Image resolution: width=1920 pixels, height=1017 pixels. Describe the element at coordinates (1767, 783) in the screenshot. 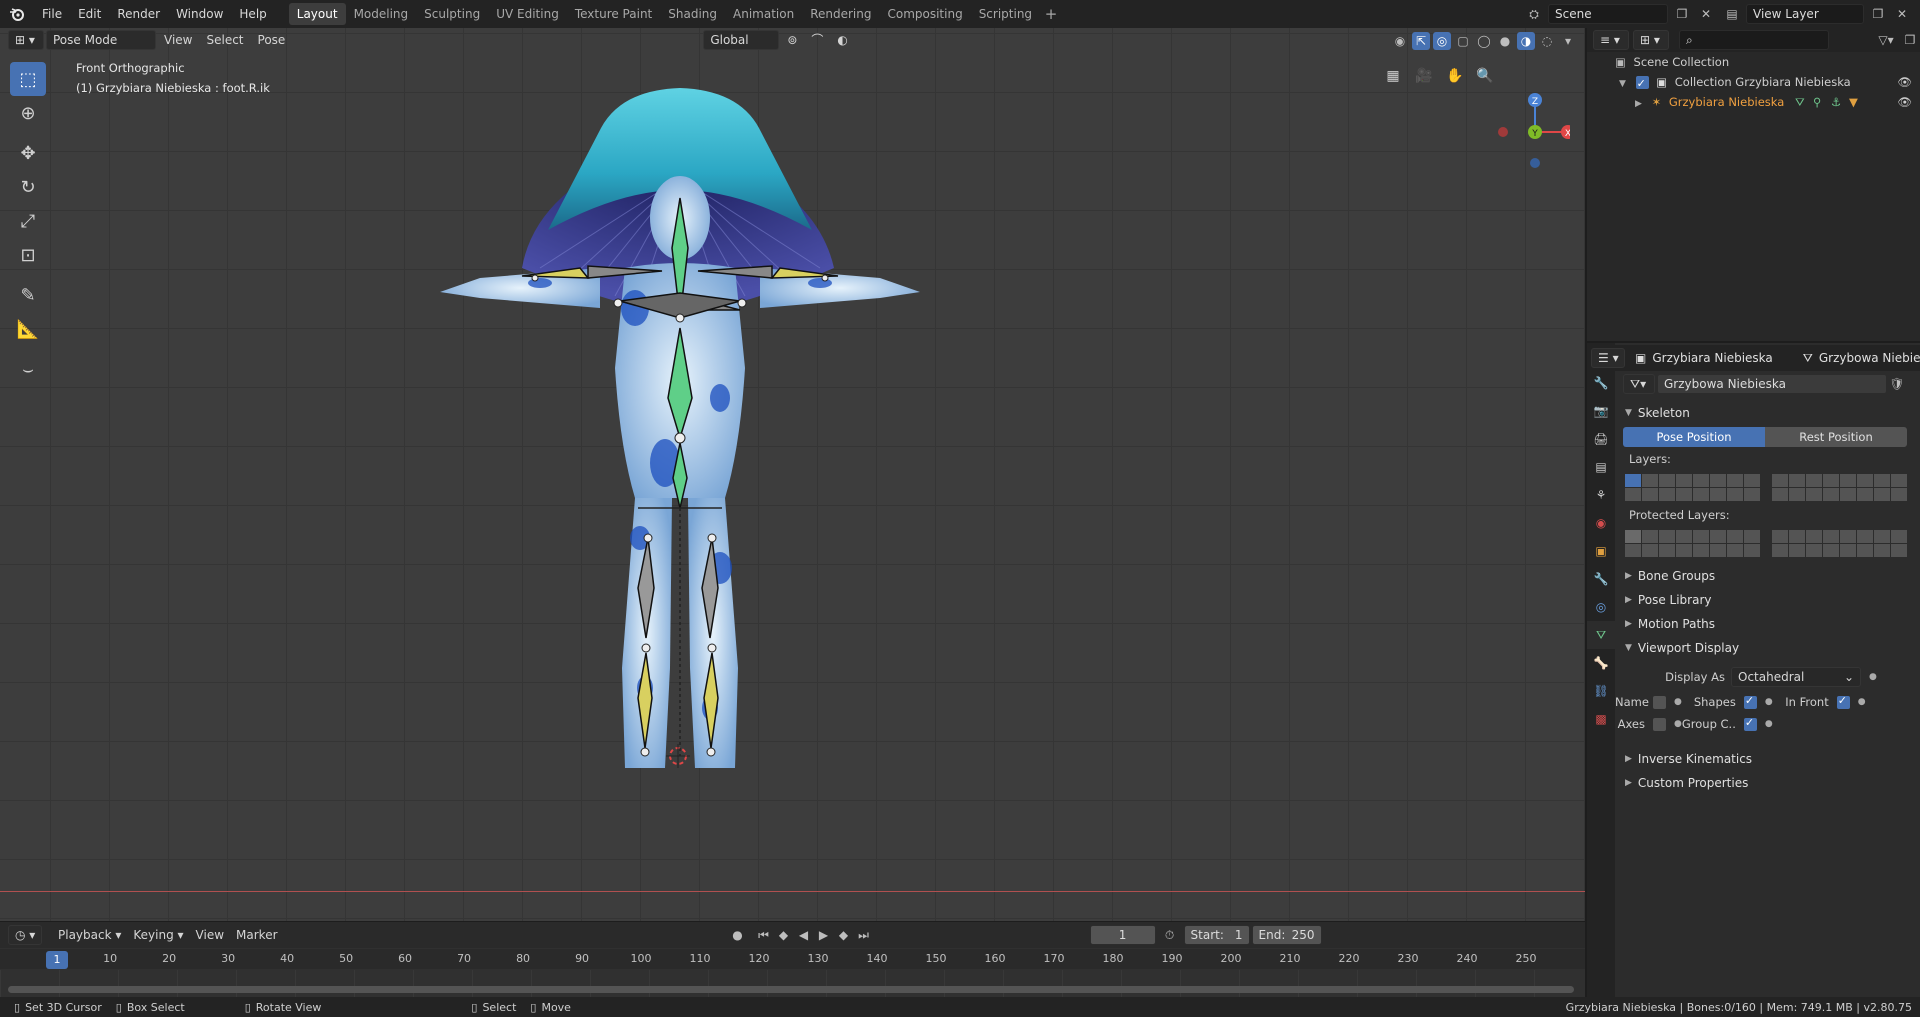

I see `custom-properties-panel-header: ▶ Custom Properties` at that location.